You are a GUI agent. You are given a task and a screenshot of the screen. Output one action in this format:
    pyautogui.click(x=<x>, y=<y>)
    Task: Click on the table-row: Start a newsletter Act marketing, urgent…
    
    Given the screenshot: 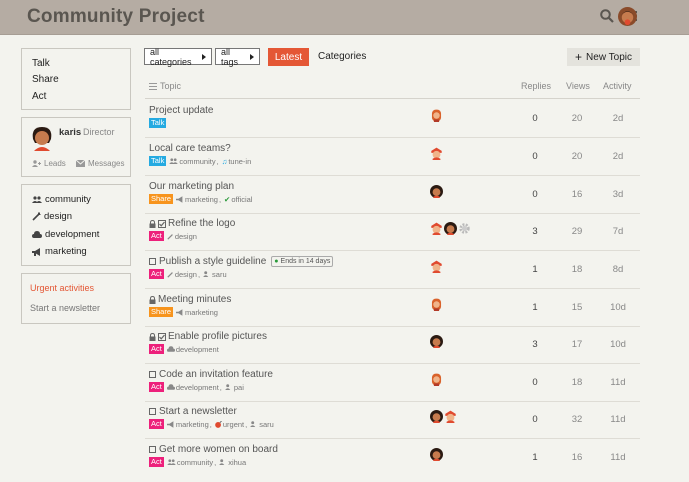 What is the action you would take?
    pyautogui.click(x=392, y=420)
    